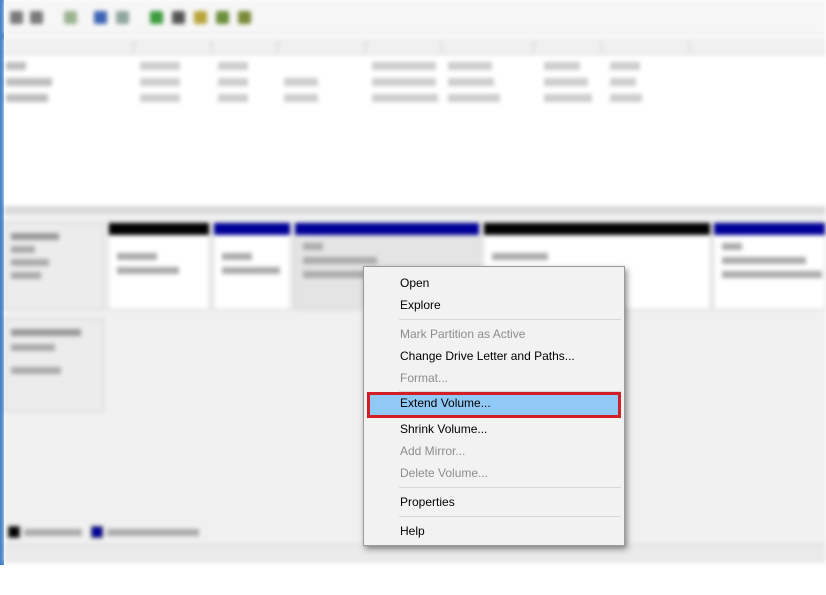 The width and height of the screenshot is (826, 595). I want to click on disk-icon, so click(222, 17).